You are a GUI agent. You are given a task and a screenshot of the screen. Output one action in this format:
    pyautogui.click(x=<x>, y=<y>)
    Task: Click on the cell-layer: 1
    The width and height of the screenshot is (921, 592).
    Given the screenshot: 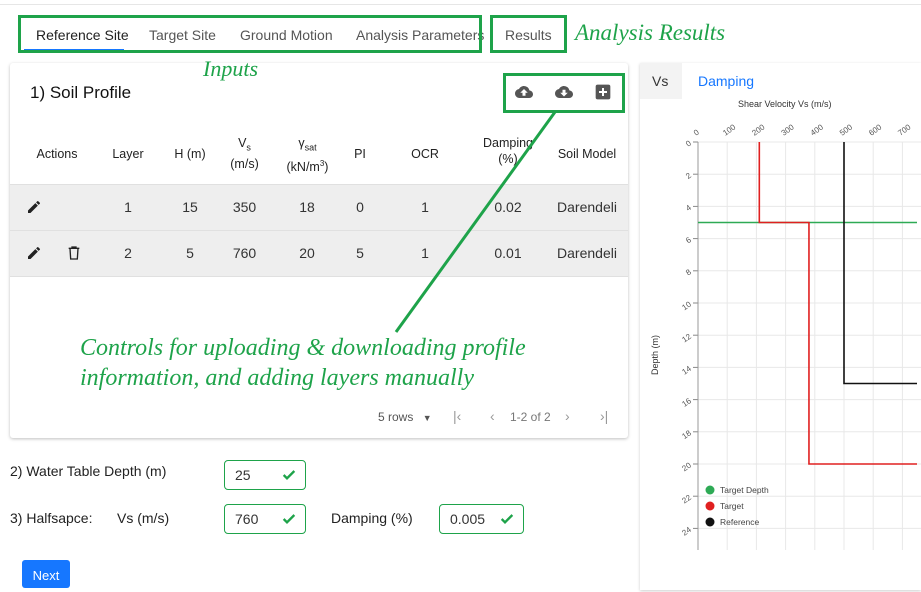 What is the action you would take?
    pyautogui.click(x=128, y=207)
    